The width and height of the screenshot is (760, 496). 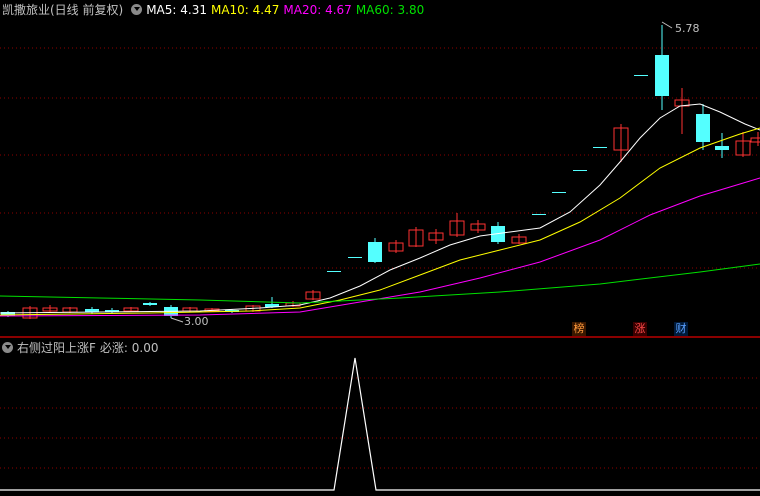 I want to click on indicator-value: 必涨: 0.00, so click(x=129, y=348).